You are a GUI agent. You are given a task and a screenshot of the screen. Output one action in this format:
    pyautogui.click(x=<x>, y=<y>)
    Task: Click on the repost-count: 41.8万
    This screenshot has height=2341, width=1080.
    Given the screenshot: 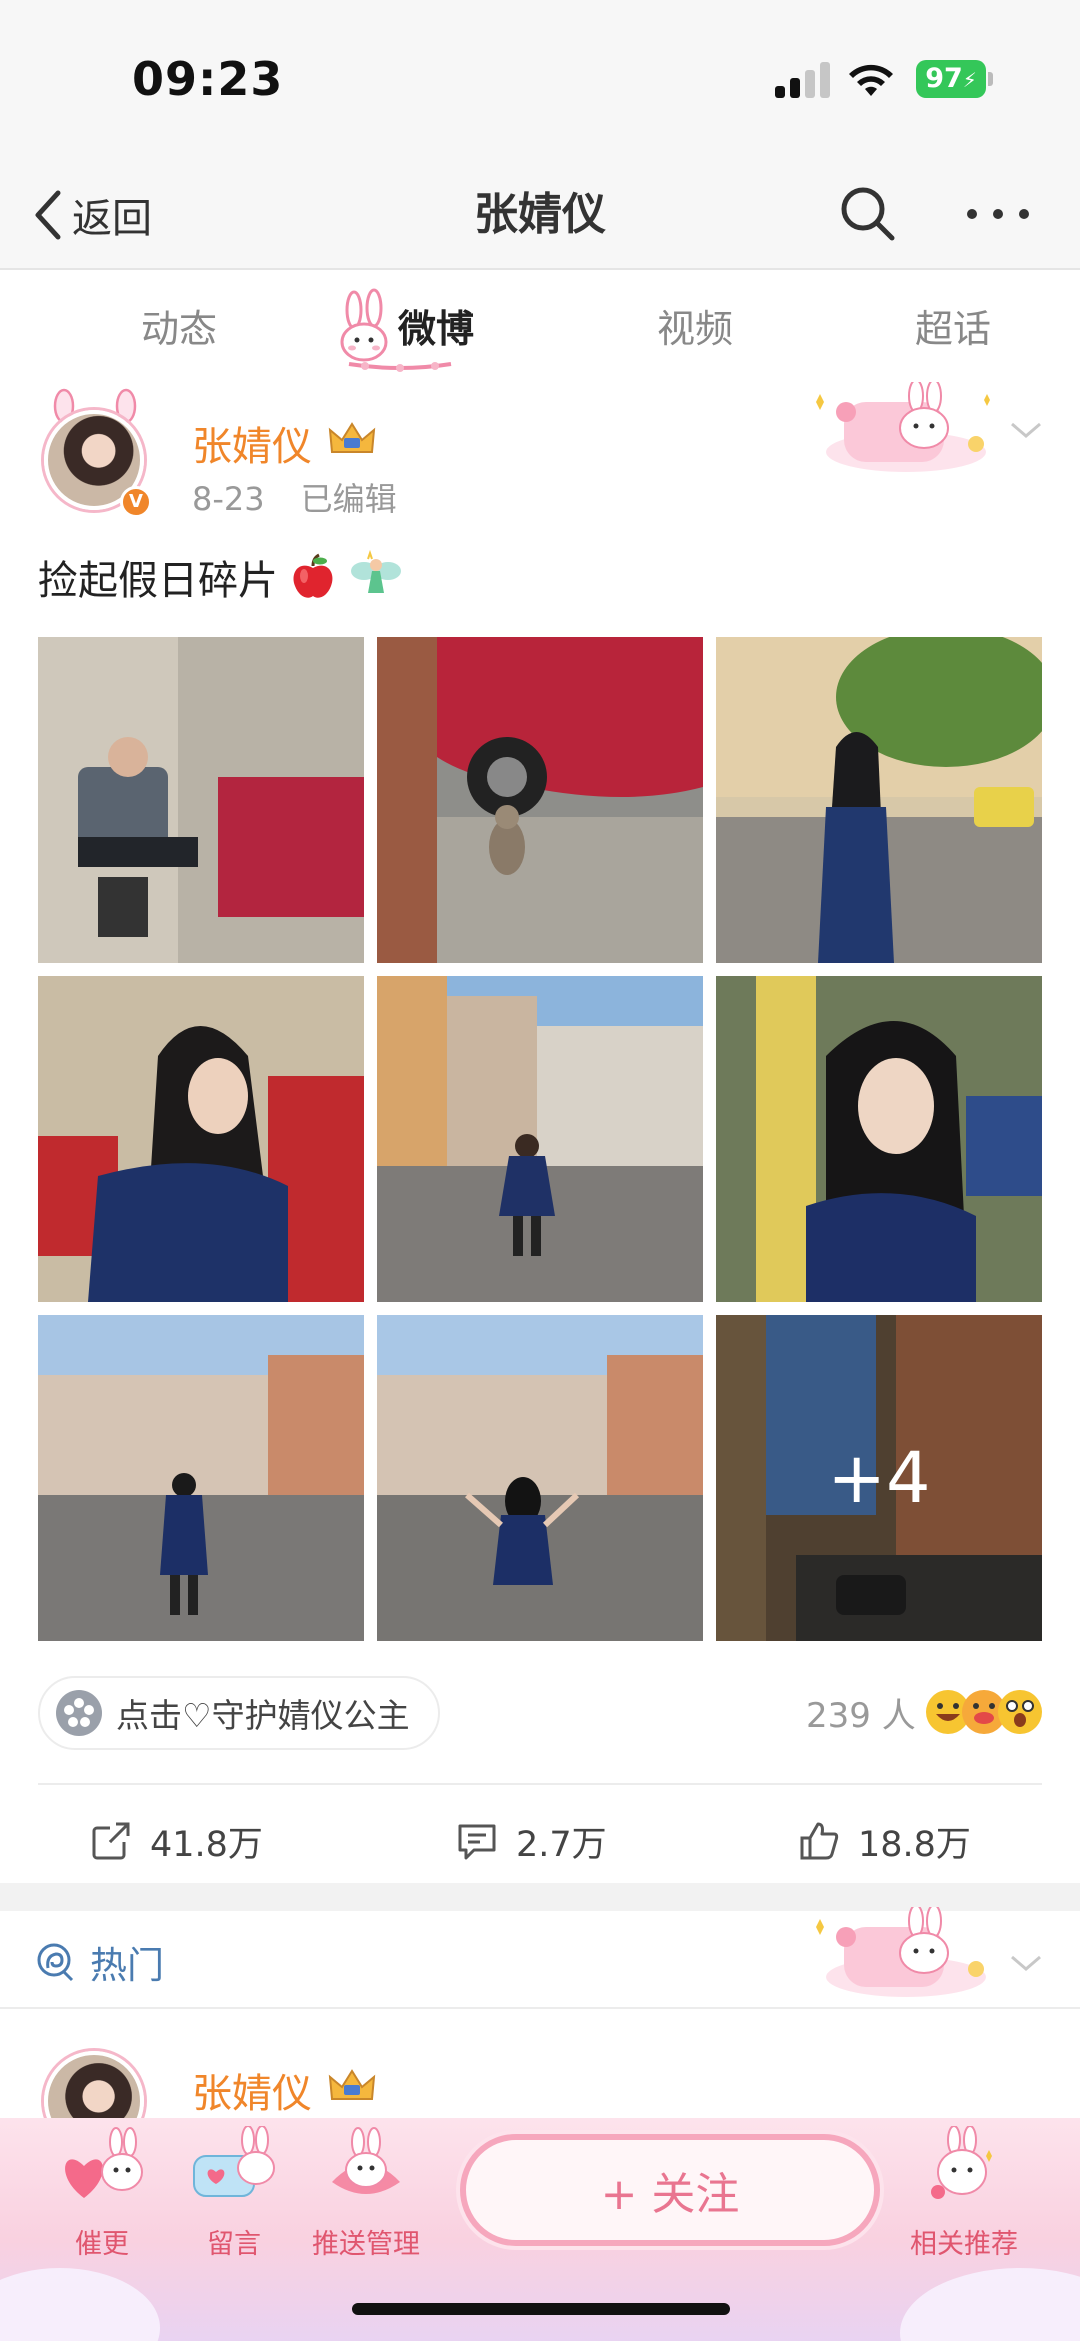 What is the action you would take?
    pyautogui.click(x=206, y=1844)
    